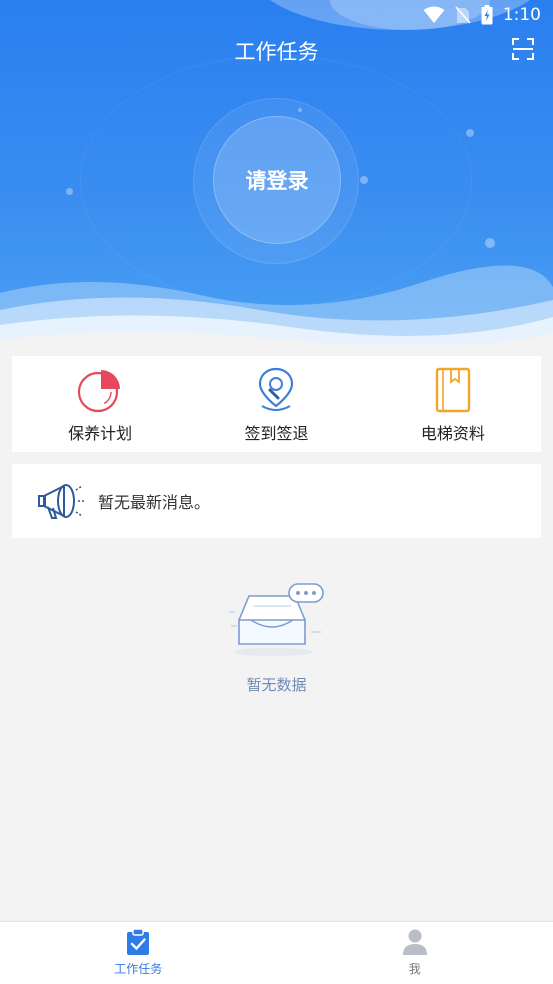 The image size is (553, 984). I want to click on notice-bar: 暂无最新消息。, so click(276, 501).